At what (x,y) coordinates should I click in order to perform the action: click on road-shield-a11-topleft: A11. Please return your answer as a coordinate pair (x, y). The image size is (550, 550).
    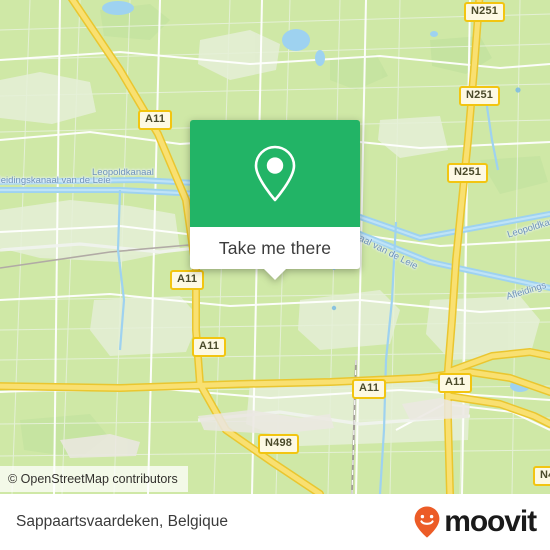
    Looking at the image, I should click on (155, 120).